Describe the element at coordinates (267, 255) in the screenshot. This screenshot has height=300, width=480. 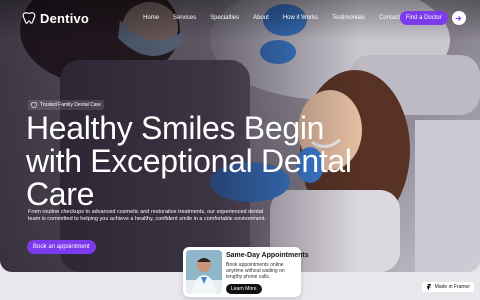
I see `card-title: Same-Day Appointments` at that location.